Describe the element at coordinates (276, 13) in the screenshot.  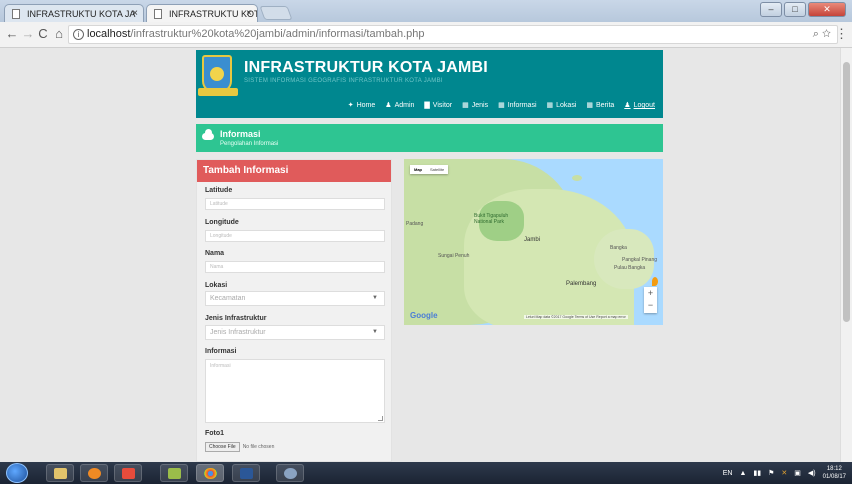
I see `new-tab-button` at that location.